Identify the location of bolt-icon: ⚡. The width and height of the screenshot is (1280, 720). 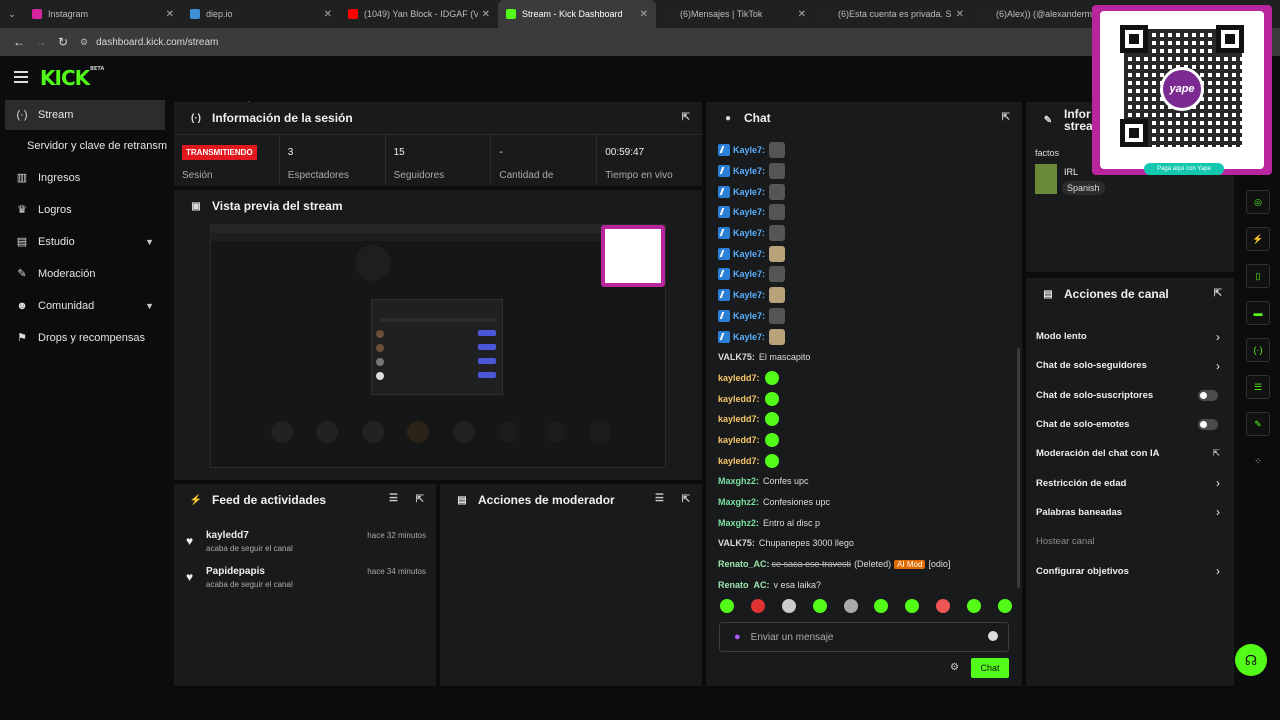
(1258, 239).